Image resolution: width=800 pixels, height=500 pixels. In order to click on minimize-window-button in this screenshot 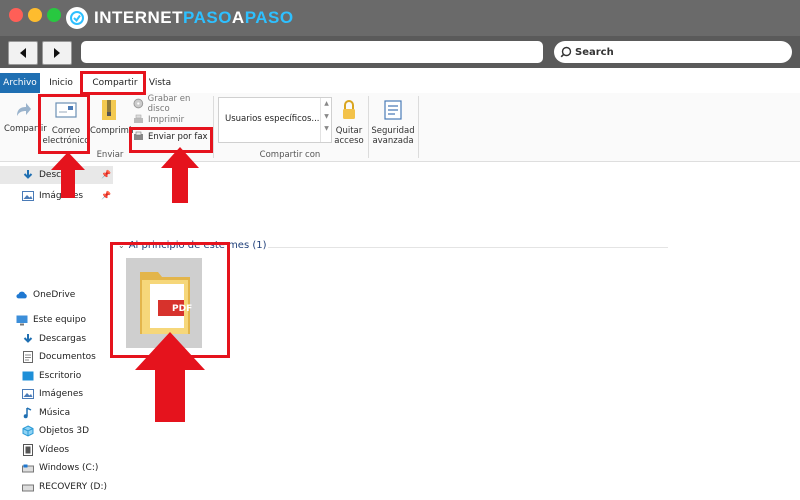, I will do `click(35, 15)`.